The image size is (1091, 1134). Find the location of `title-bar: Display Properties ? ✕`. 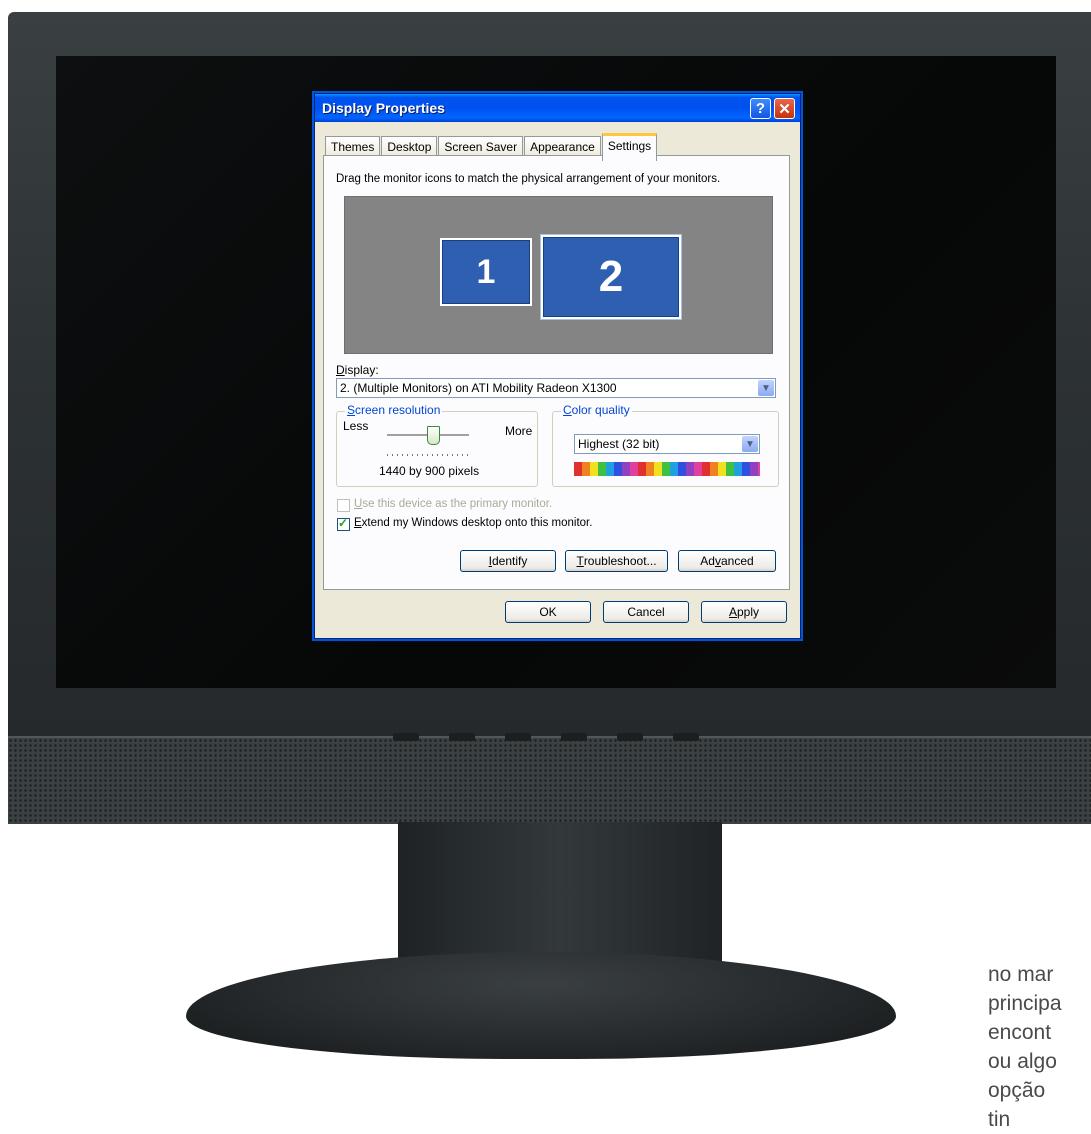

title-bar: Display Properties ? ✕ is located at coordinates (557, 108).